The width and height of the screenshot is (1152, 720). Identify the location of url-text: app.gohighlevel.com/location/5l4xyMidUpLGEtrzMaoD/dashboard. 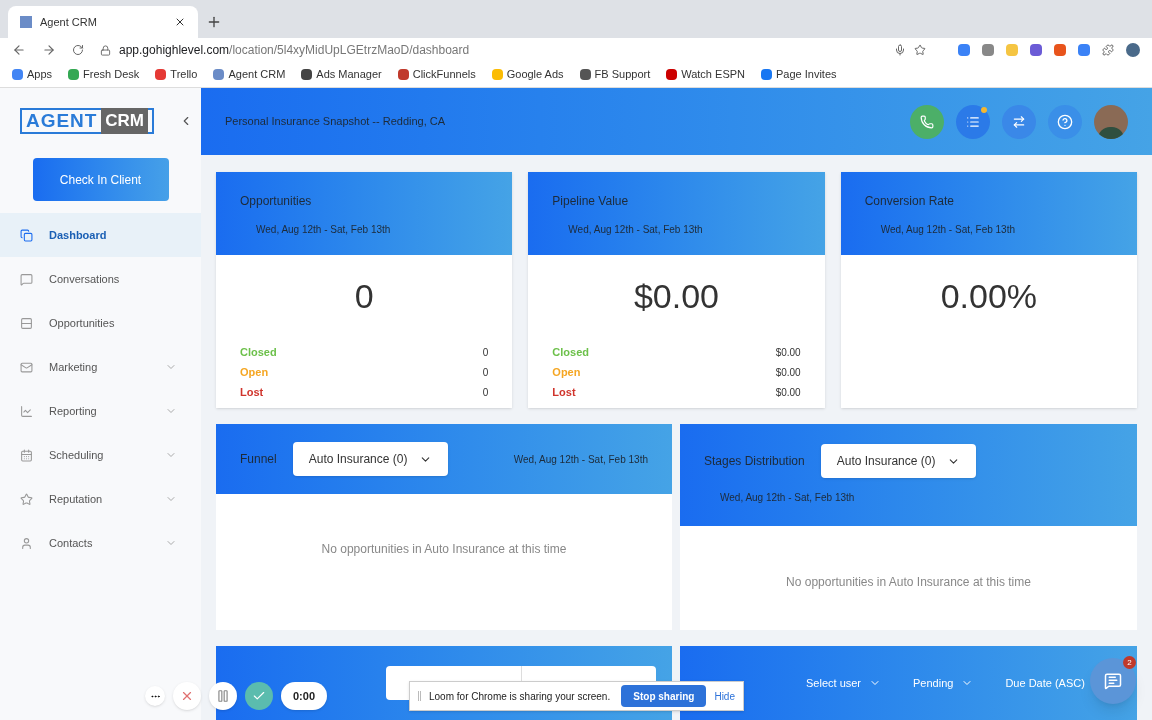
(295, 50).